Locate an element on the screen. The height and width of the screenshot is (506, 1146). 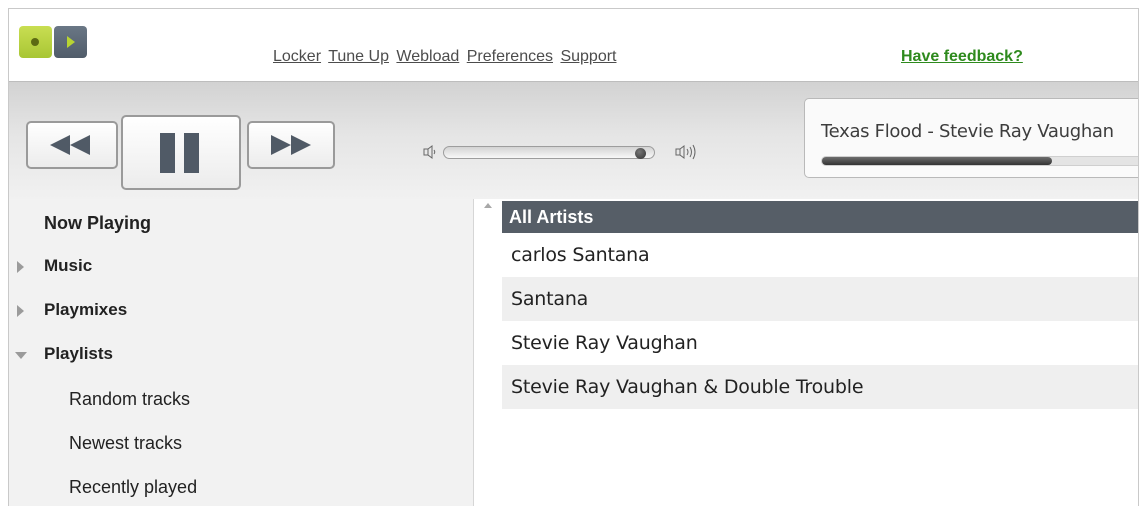
feedback-link: Have feedback? is located at coordinates (962, 57).